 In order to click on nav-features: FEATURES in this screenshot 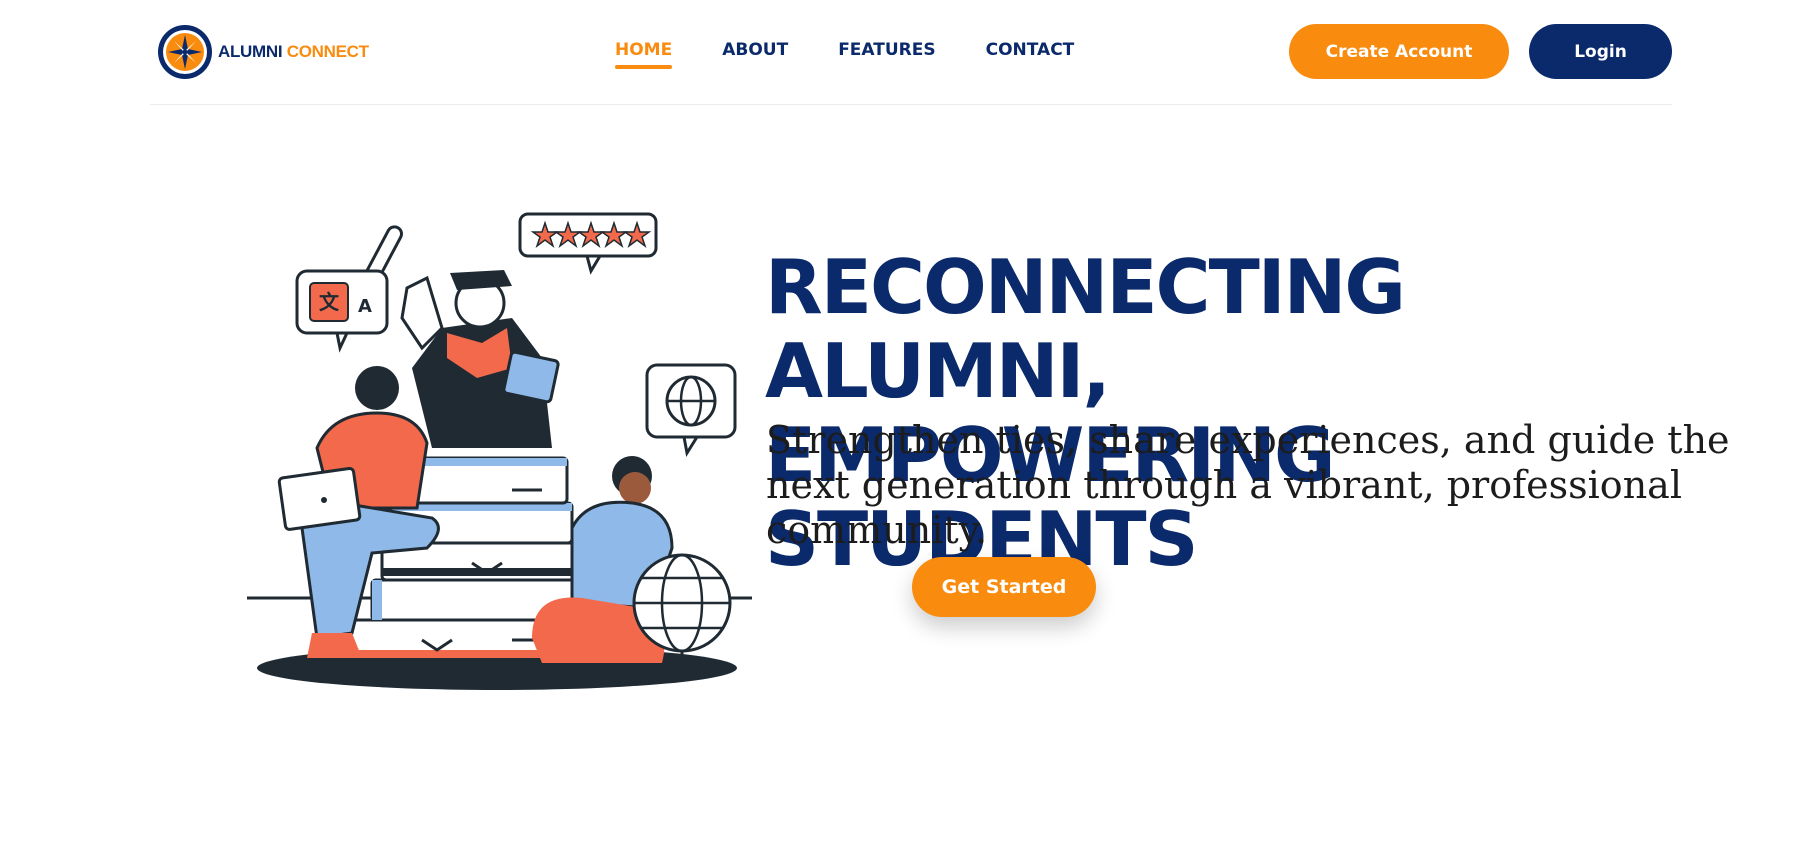, I will do `click(886, 54)`.